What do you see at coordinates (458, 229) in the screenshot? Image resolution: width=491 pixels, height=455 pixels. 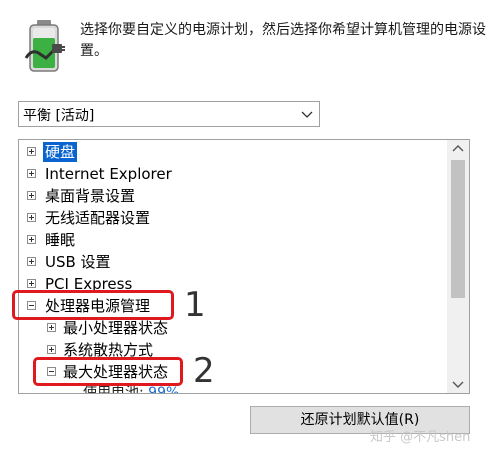 I see `scroll-thumb` at bounding box center [458, 229].